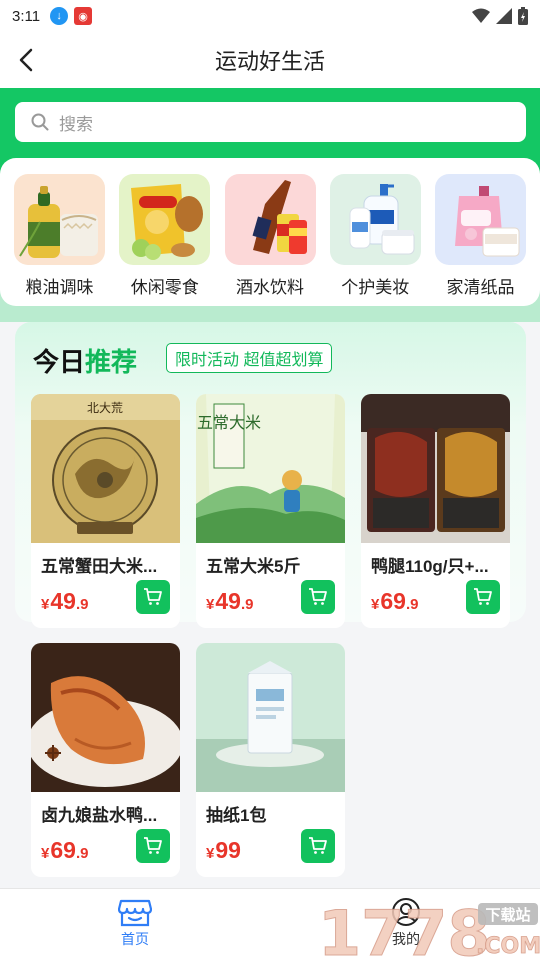 This screenshot has width=540, height=960. What do you see at coordinates (508, 946) in the screenshot?
I see `watermark-com: .COM` at bounding box center [508, 946].